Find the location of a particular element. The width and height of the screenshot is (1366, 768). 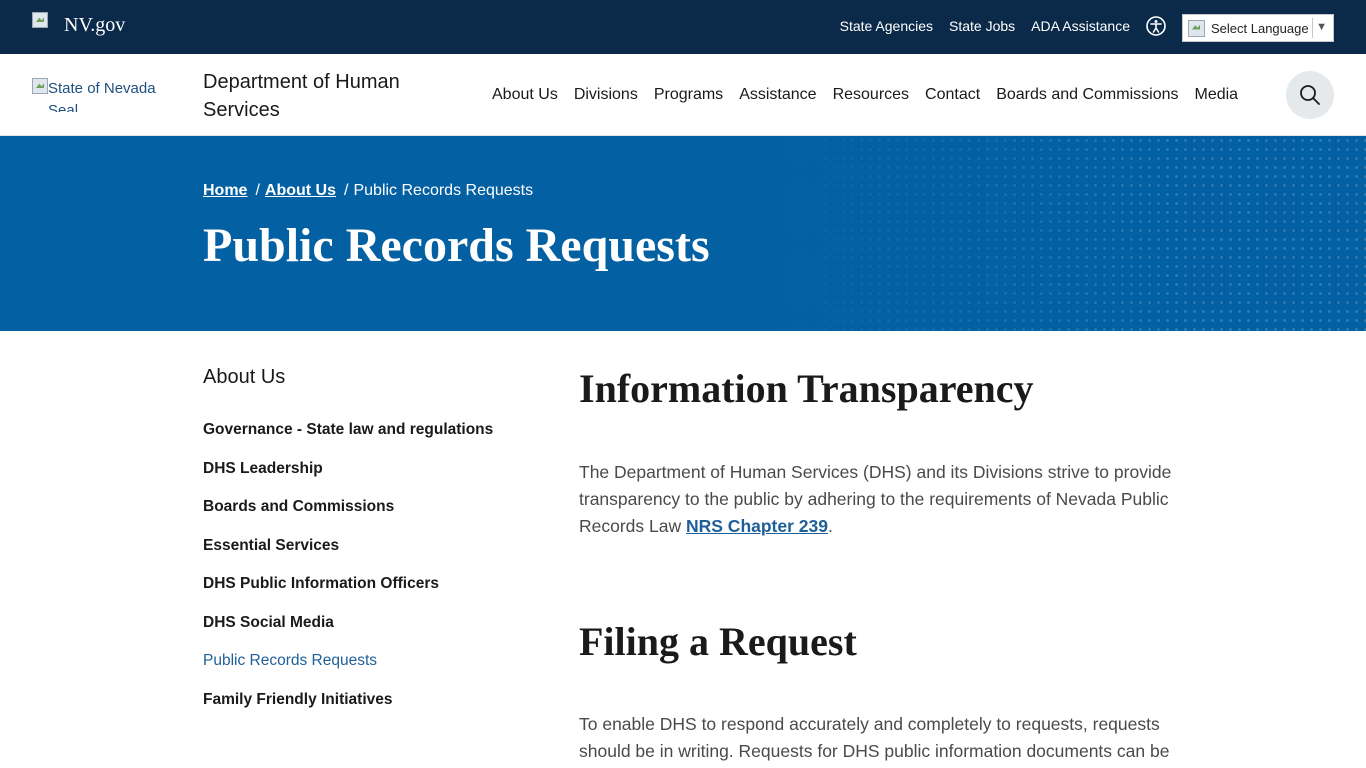

broken-image-icon is located at coordinates (40, 20).